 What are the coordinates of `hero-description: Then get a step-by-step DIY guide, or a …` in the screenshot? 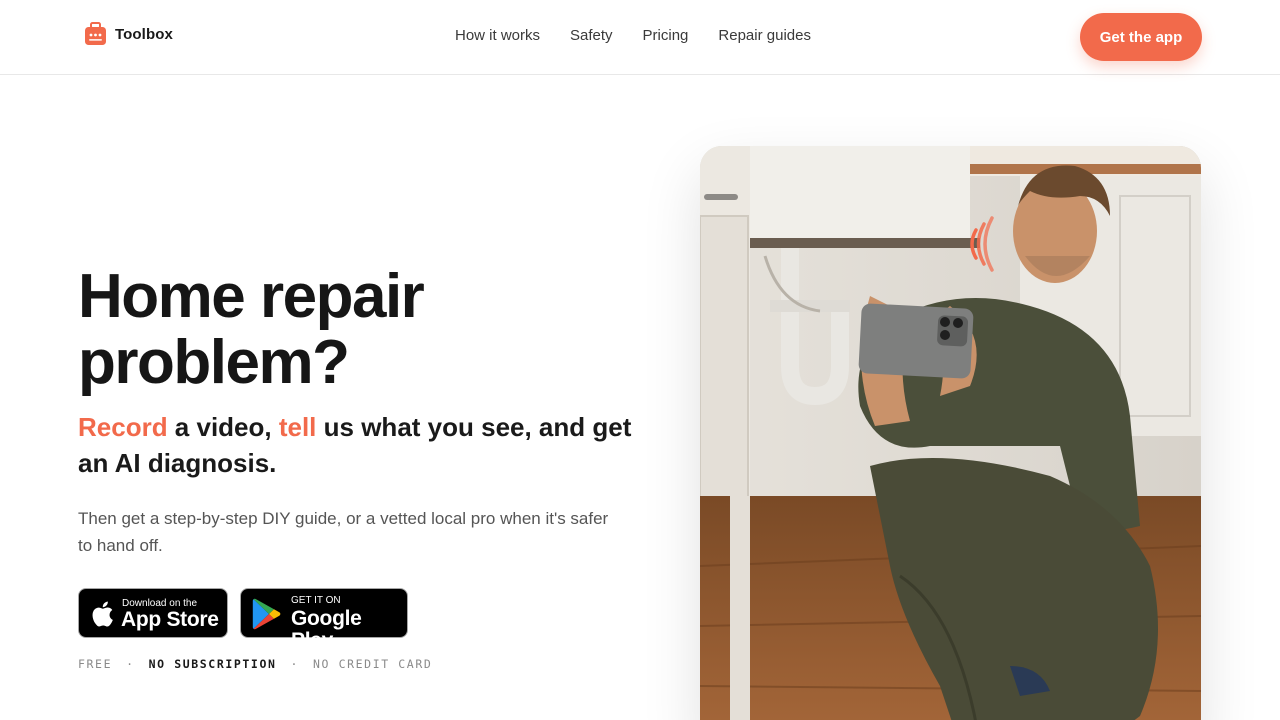 It's located at (343, 532).